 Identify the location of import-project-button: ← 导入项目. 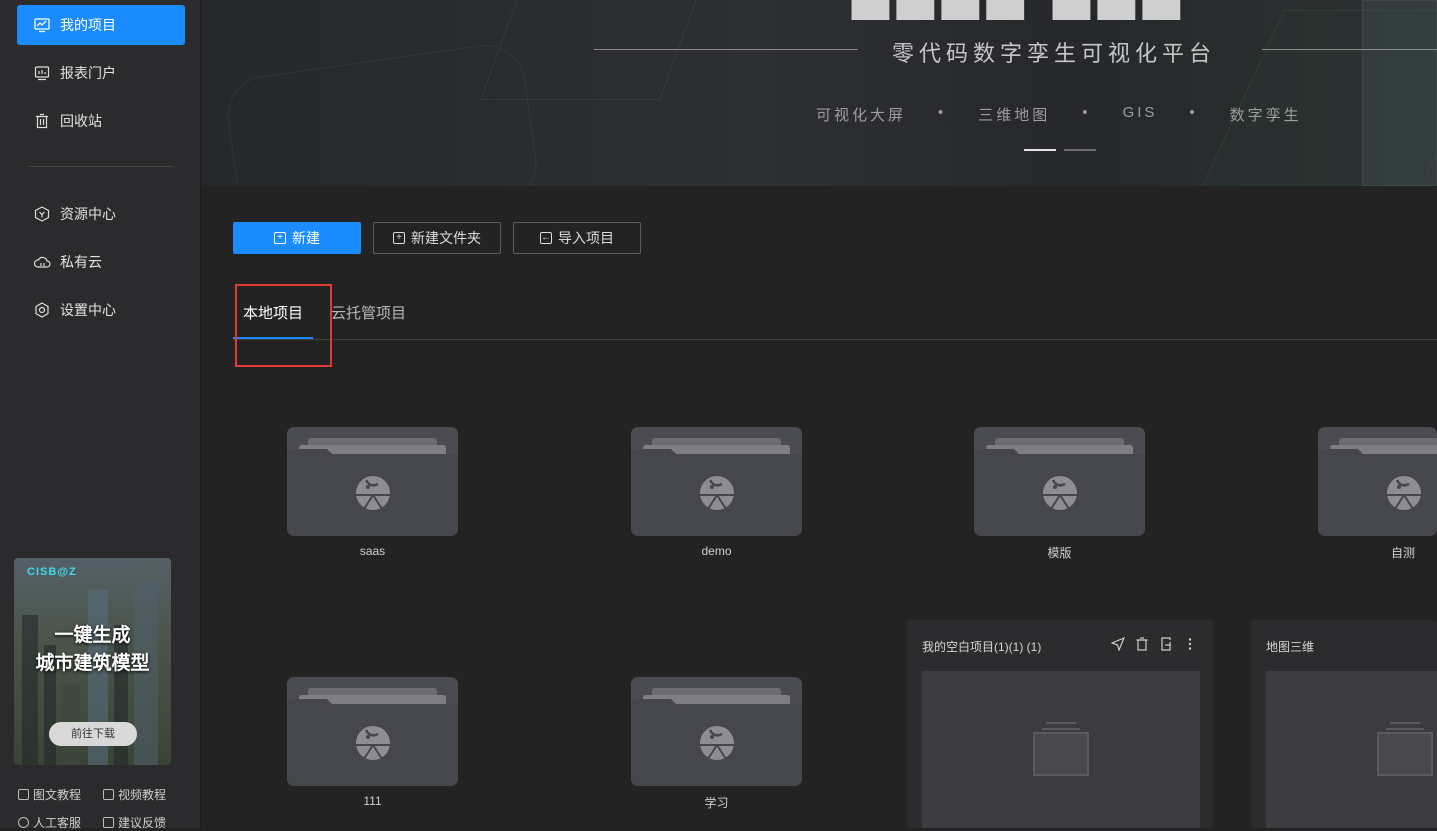
(577, 238).